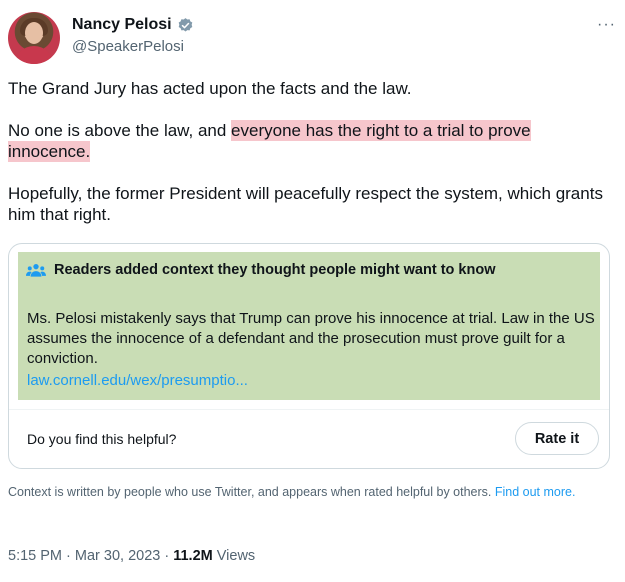 The height and width of the screenshot is (582, 625). I want to click on find-out-more-link: Find out more., so click(535, 492).